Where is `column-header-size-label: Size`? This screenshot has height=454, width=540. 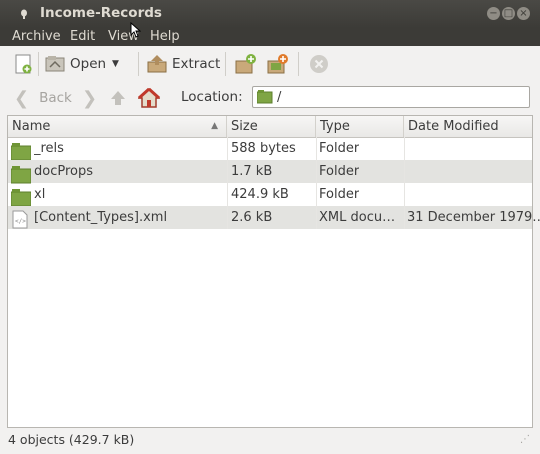
column-header-size-label: Size is located at coordinates (244, 126).